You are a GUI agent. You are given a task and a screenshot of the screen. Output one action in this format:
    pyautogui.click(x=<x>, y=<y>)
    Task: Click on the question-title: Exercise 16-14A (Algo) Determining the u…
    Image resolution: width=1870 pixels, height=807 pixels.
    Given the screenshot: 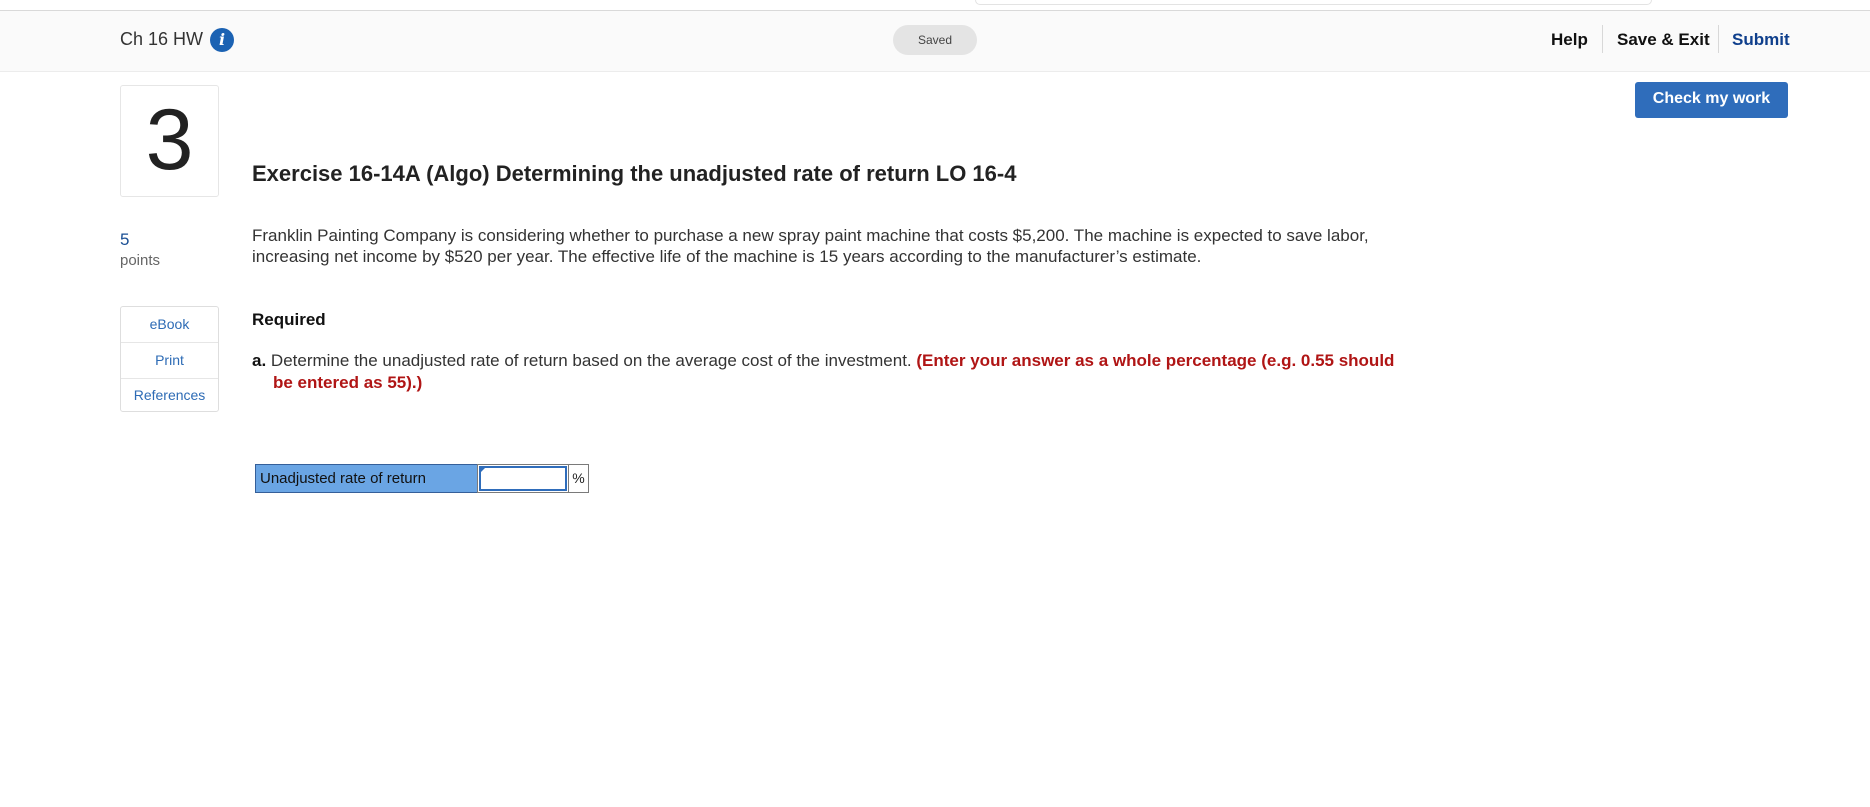 What is the action you would take?
    pyautogui.click(x=634, y=173)
    